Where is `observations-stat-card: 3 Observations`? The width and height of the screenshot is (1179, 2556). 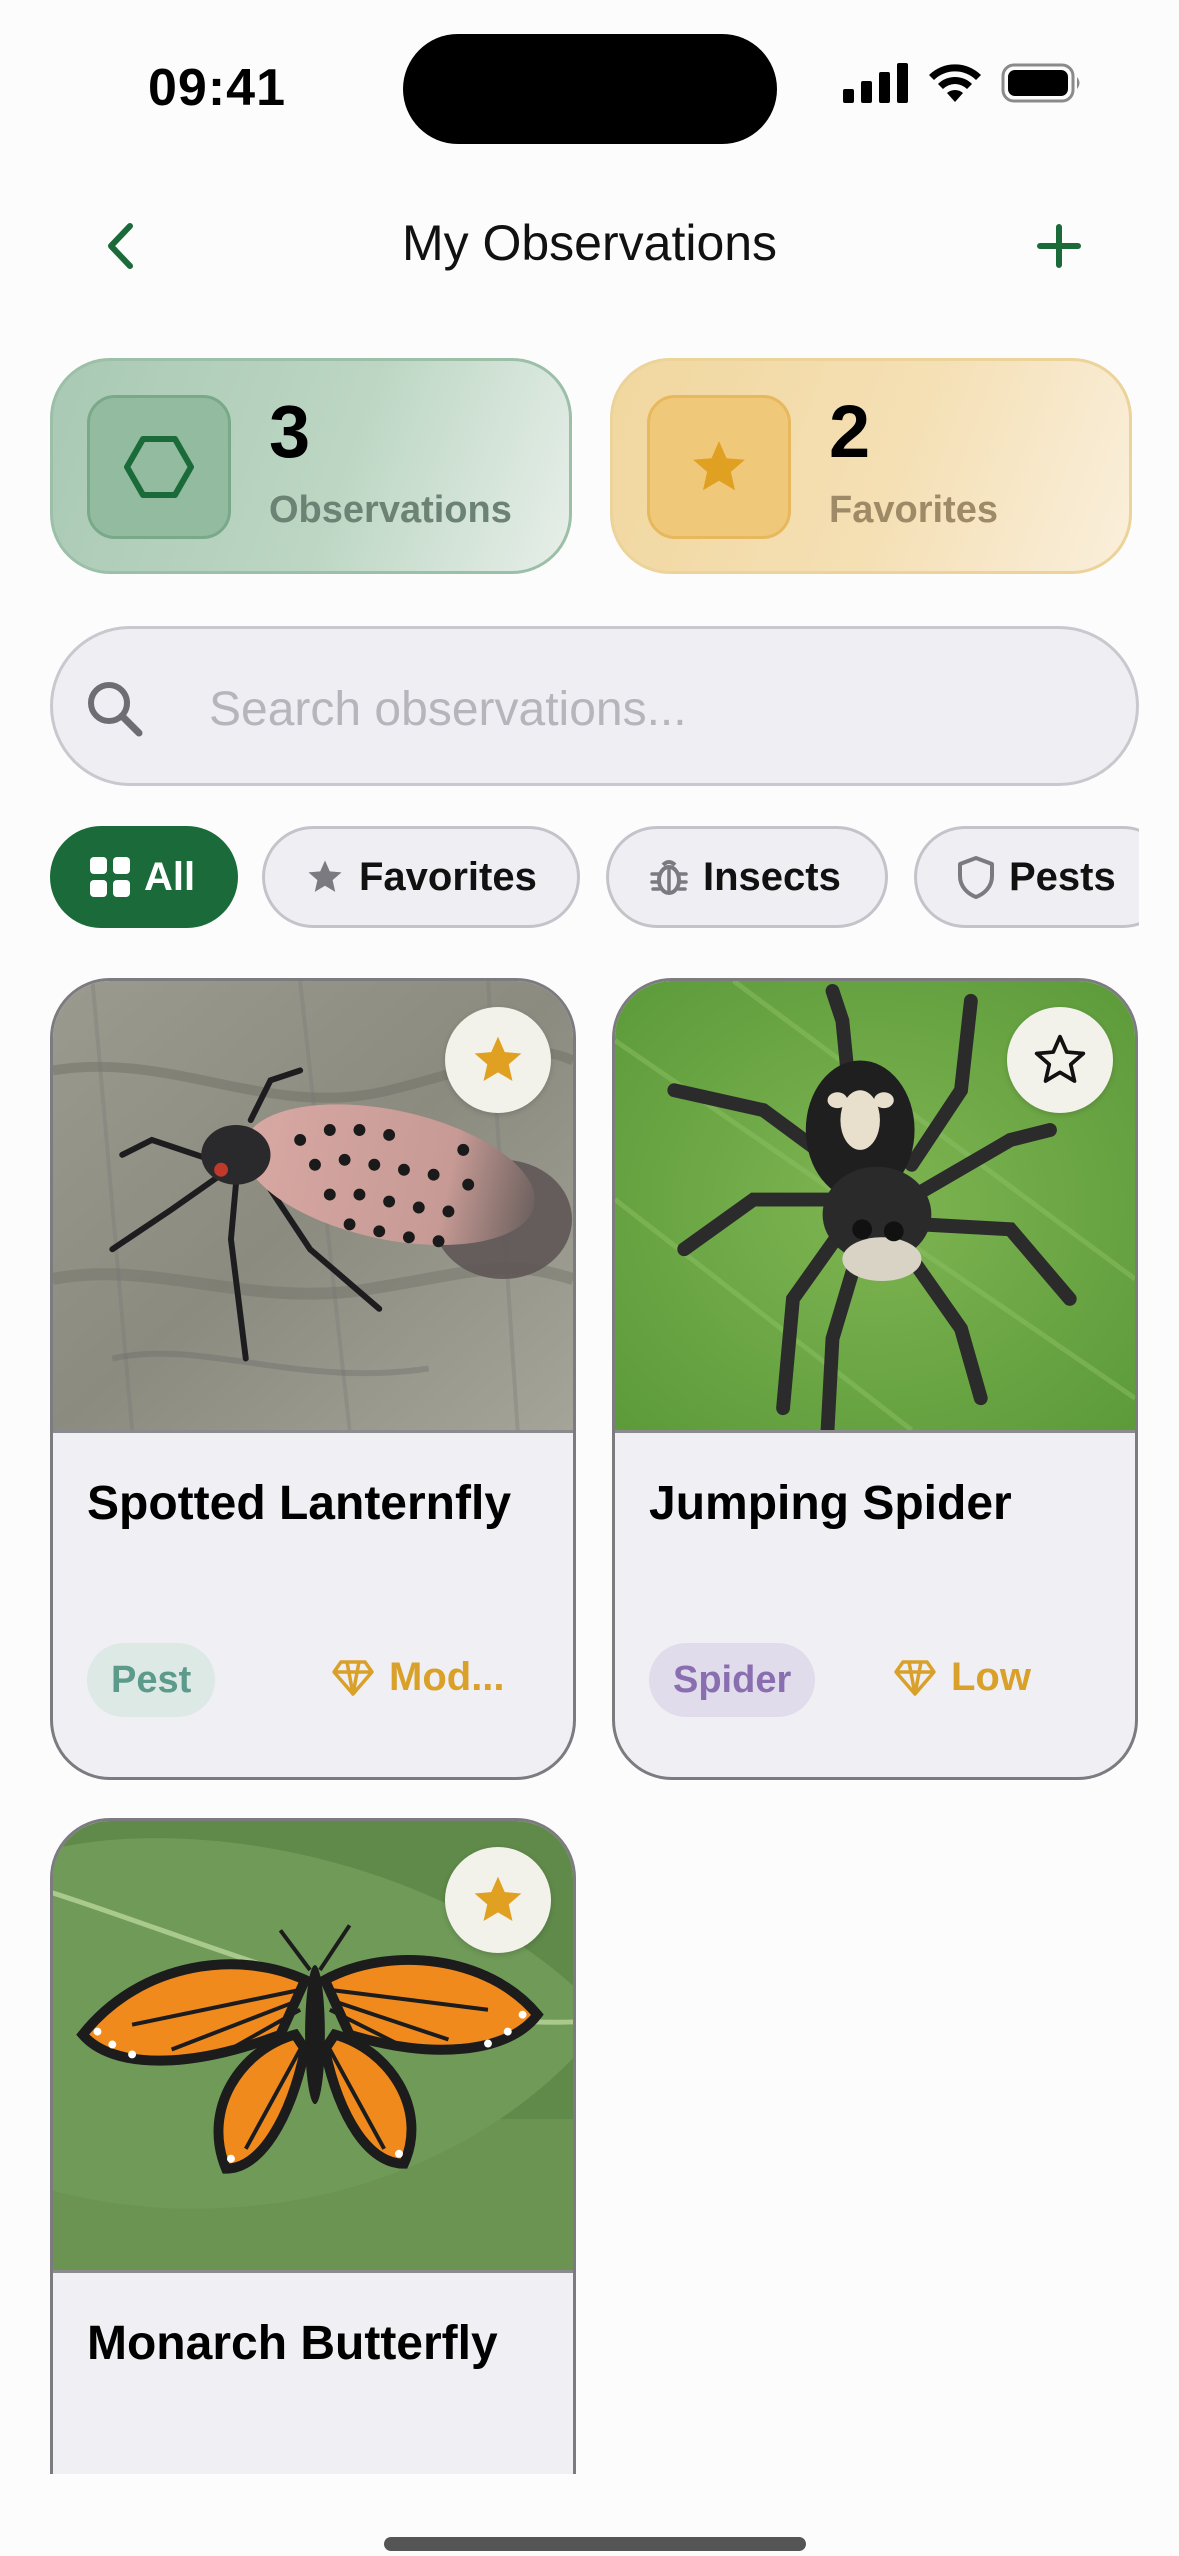 observations-stat-card: 3 Observations is located at coordinates (311, 466).